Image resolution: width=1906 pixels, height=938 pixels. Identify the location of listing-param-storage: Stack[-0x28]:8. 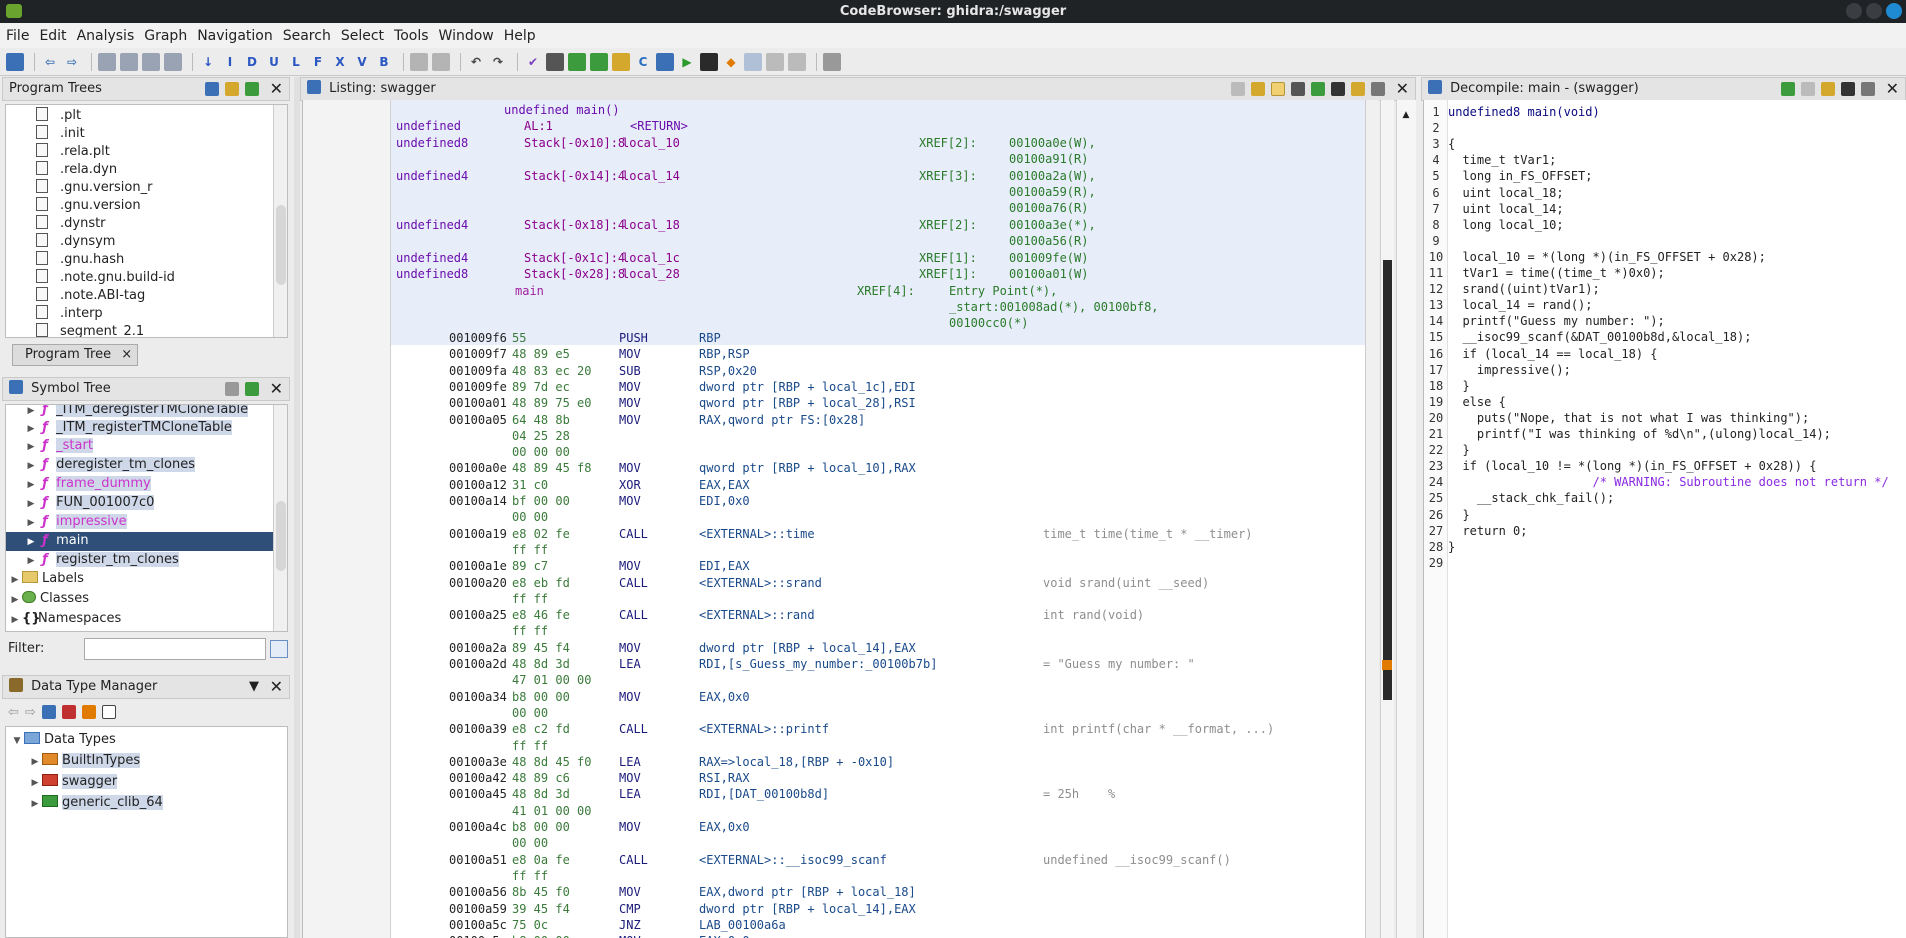
(574, 274).